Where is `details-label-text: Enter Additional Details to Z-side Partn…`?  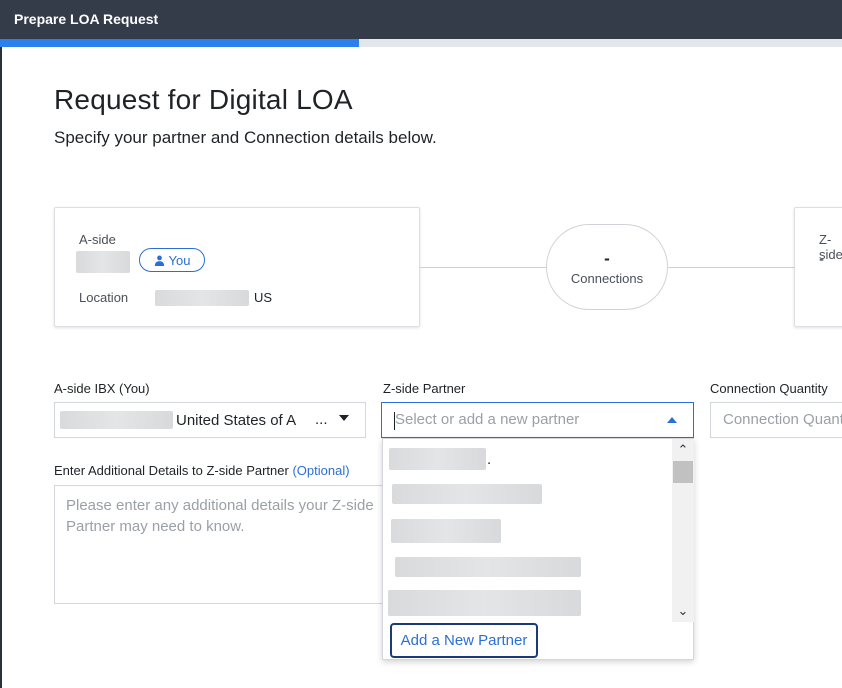 details-label-text: Enter Additional Details to Z-side Partn… is located at coordinates (171, 470).